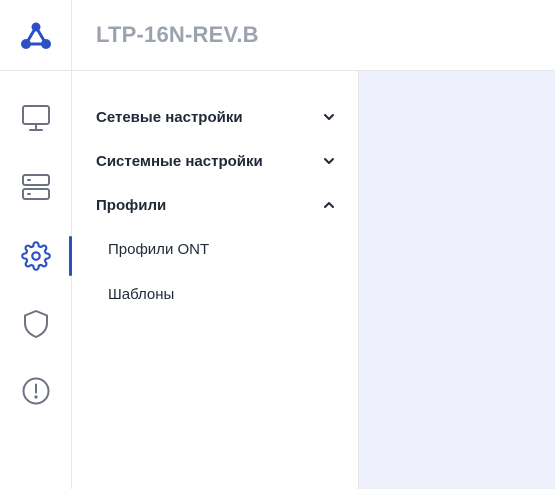 The height and width of the screenshot is (489, 555). What do you see at coordinates (141, 294) in the screenshot?
I see `menu-item-label: Шаблоны` at bounding box center [141, 294].